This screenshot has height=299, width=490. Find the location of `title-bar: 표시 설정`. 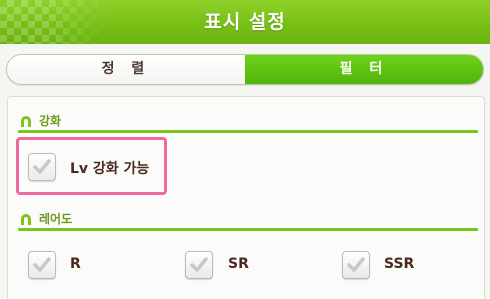

title-bar: 표시 설정 is located at coordinates (245, 22).